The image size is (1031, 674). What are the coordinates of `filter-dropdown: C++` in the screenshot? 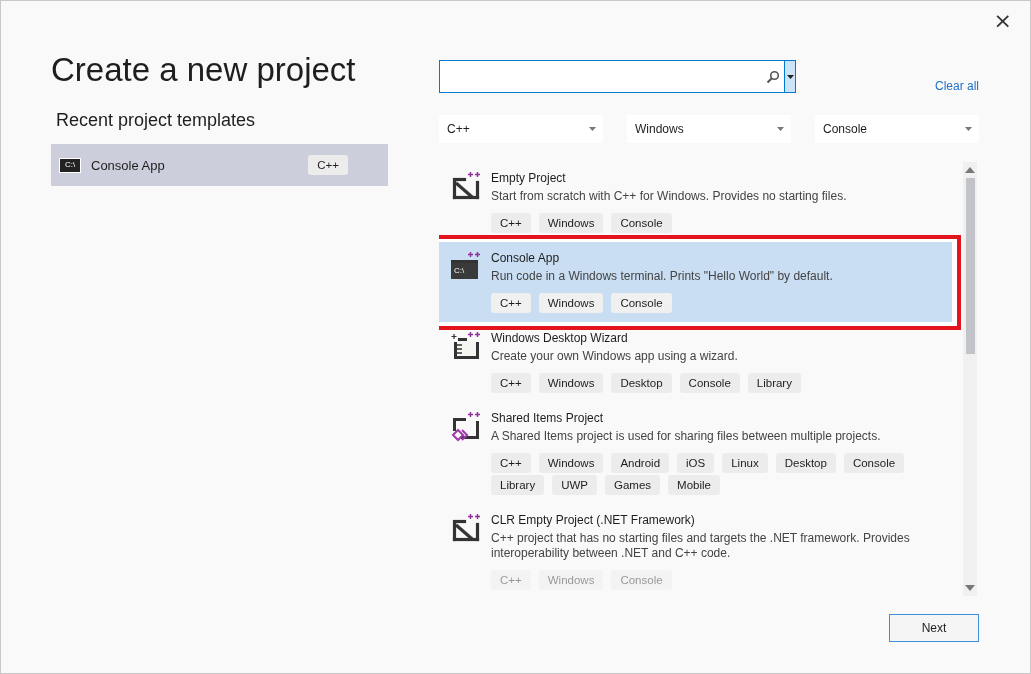 It's located at (521, 129).